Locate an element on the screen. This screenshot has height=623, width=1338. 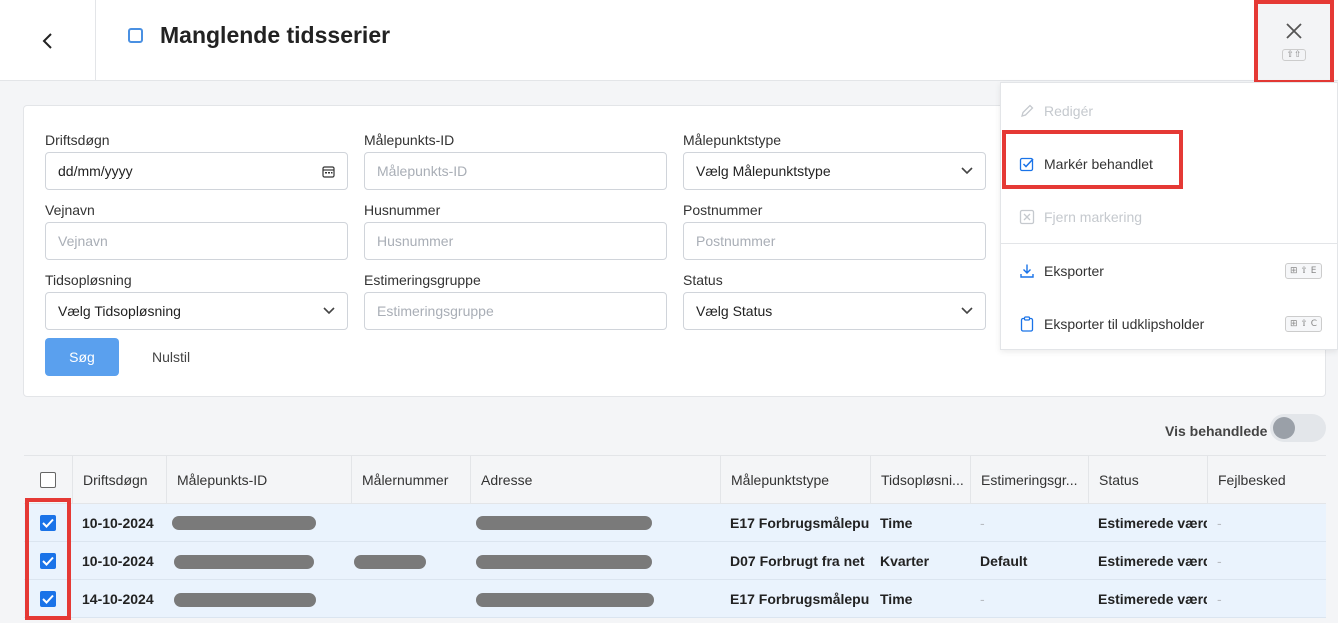
column-header: Målernummer is located at coordinates (410, 480).